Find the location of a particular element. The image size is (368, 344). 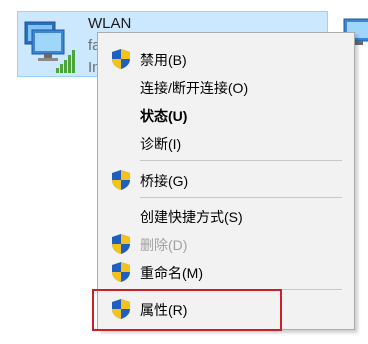

menu-item-label: 连接/断开连接(O) is located at coordinates (194, 88).